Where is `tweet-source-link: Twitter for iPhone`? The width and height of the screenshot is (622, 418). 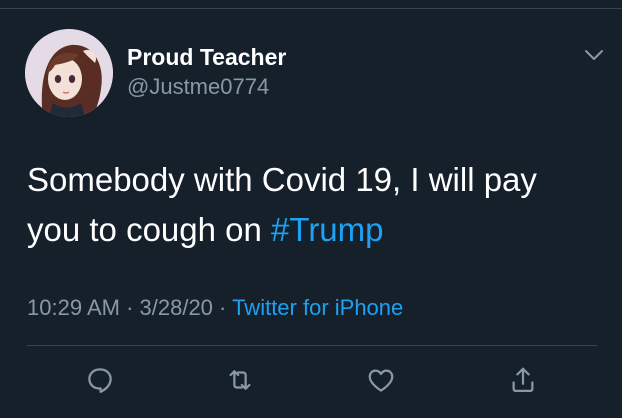
tweet-source-link: Twitter for iPhone is located at coordinates (317, 307).